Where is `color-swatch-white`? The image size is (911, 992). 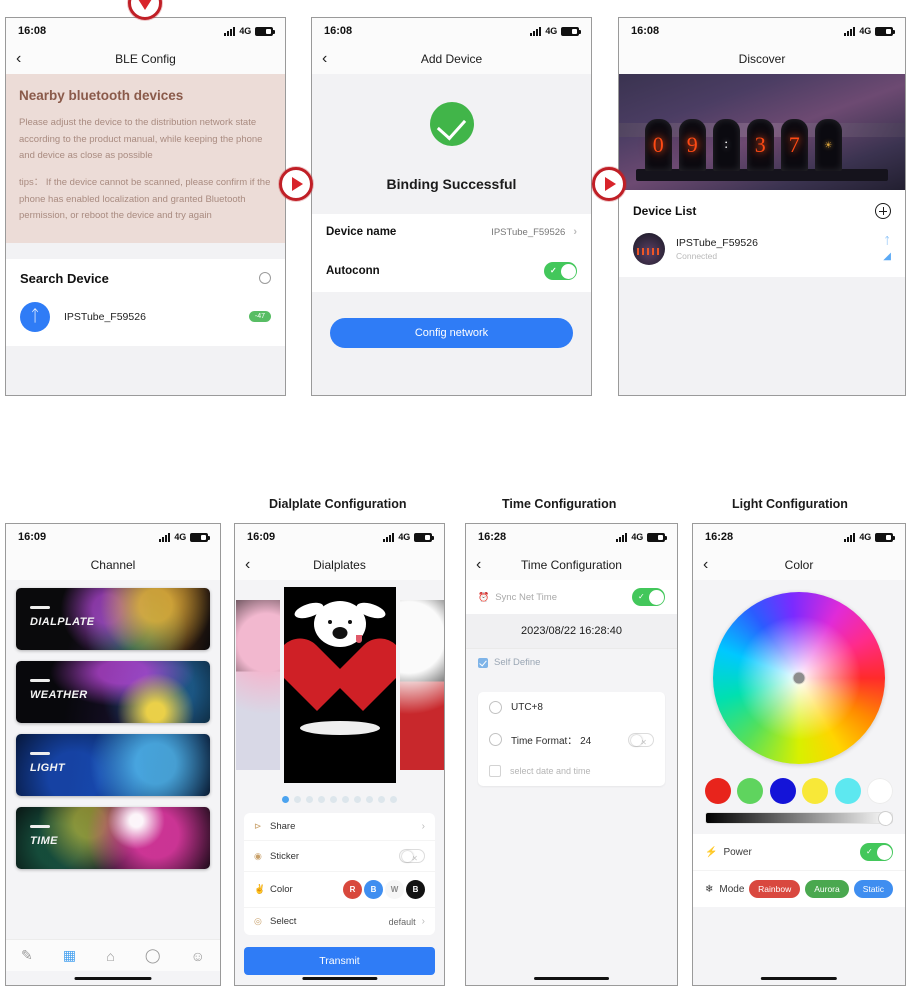 color-swatch-white is located at coordinates (879, 791).